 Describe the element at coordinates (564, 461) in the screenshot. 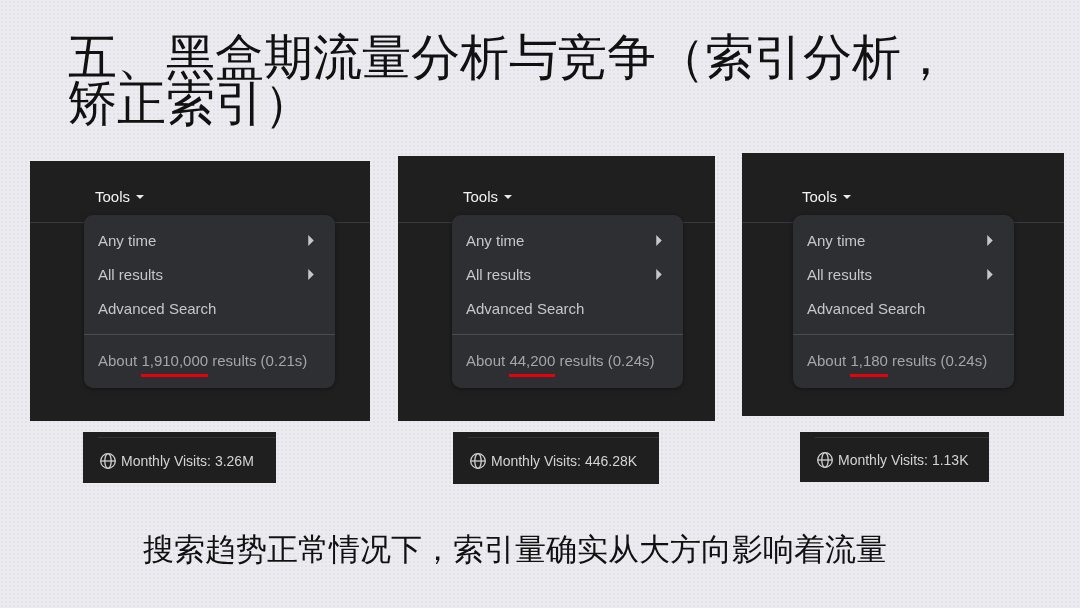

I see `visits-text: Monthly Visits: 446.28K` at that location.